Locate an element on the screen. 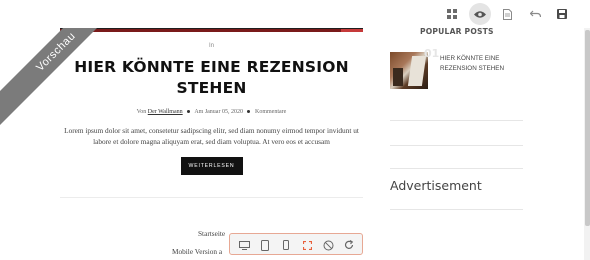  editor-toolbar is located at coordinates (295, 14).